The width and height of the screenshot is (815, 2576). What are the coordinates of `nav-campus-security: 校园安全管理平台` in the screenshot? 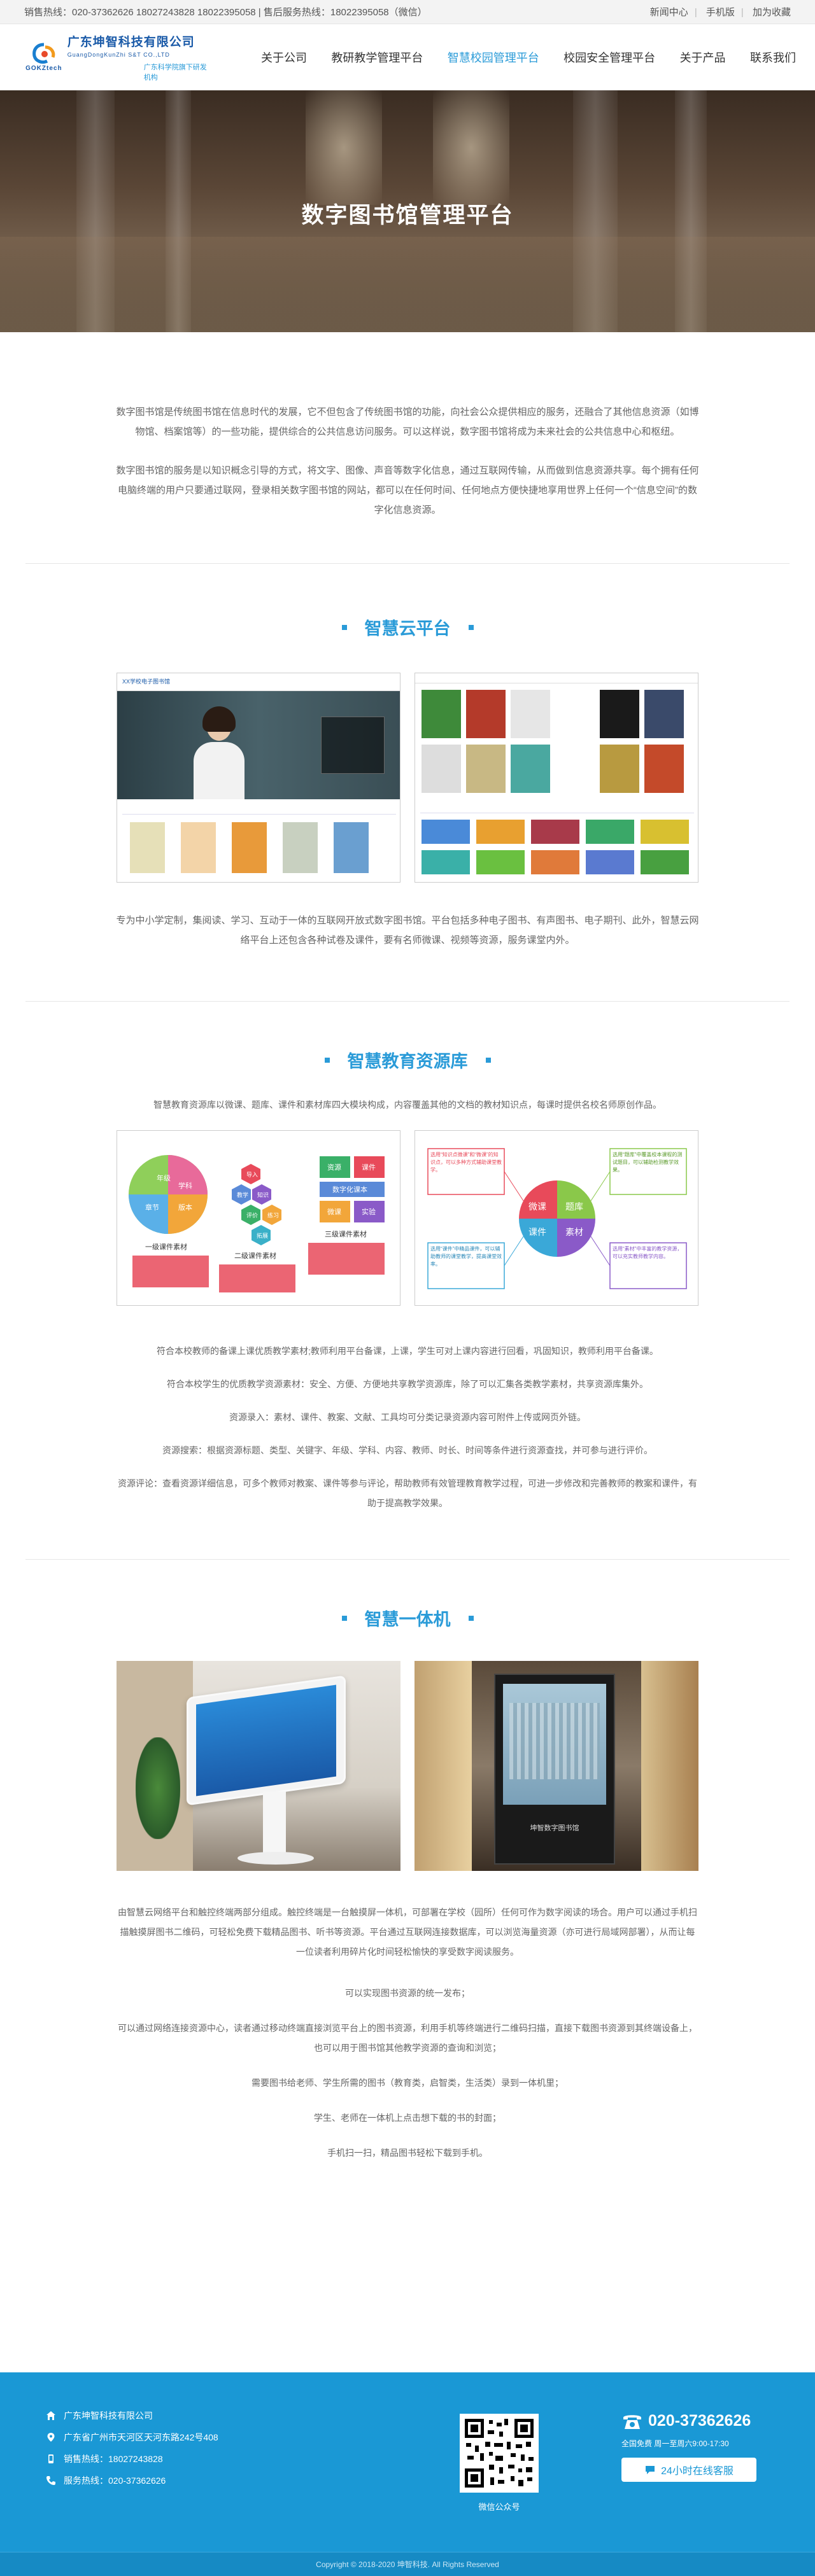 It's located at (609, 57).